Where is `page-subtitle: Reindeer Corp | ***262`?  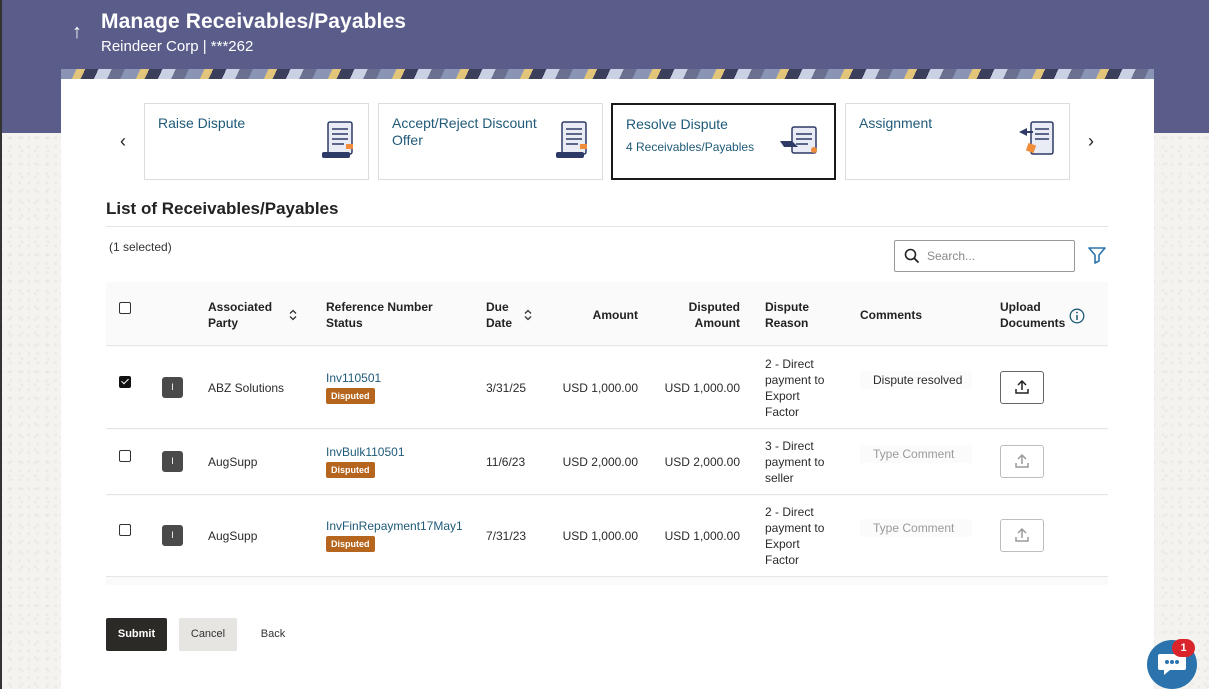
page-subtitle: Reindeer Corp | ***262 is located at coordinates (177, 46).